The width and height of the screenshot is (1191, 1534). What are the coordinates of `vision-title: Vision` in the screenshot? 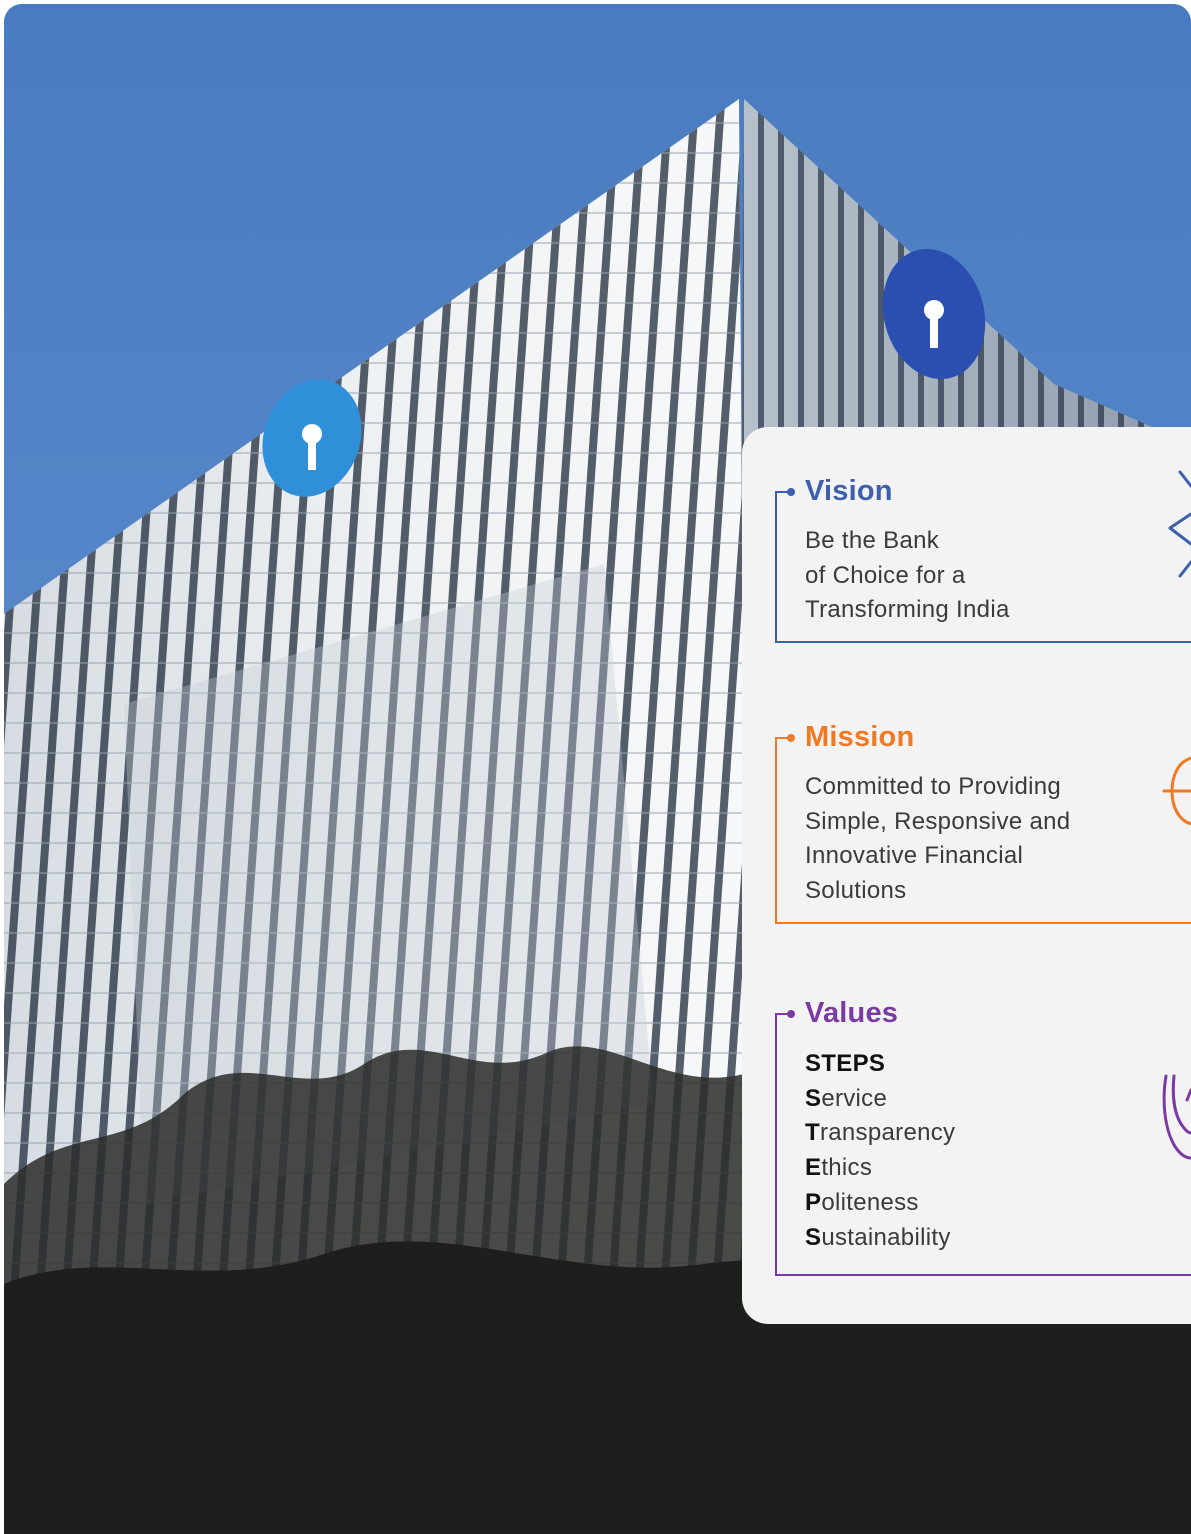 It's located at (849, 491).